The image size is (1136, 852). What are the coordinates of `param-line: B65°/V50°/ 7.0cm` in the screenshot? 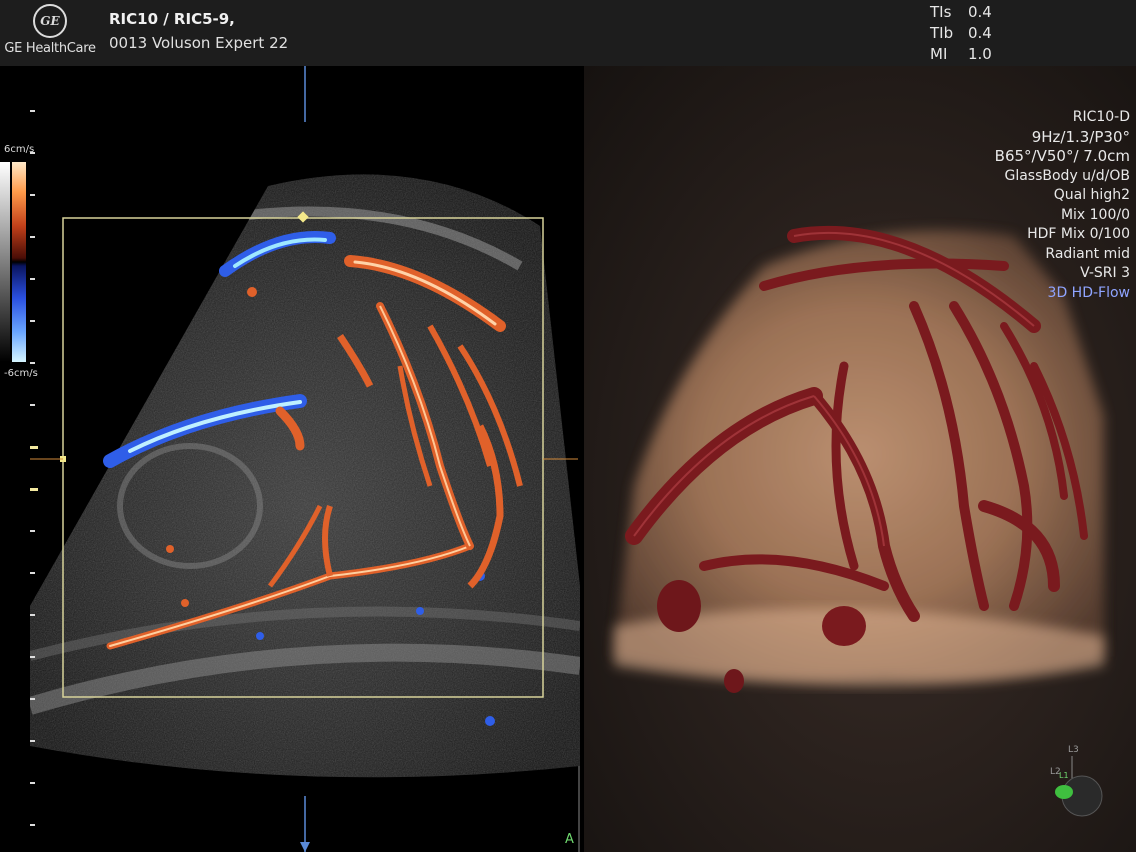 It's located at (1062, 156).